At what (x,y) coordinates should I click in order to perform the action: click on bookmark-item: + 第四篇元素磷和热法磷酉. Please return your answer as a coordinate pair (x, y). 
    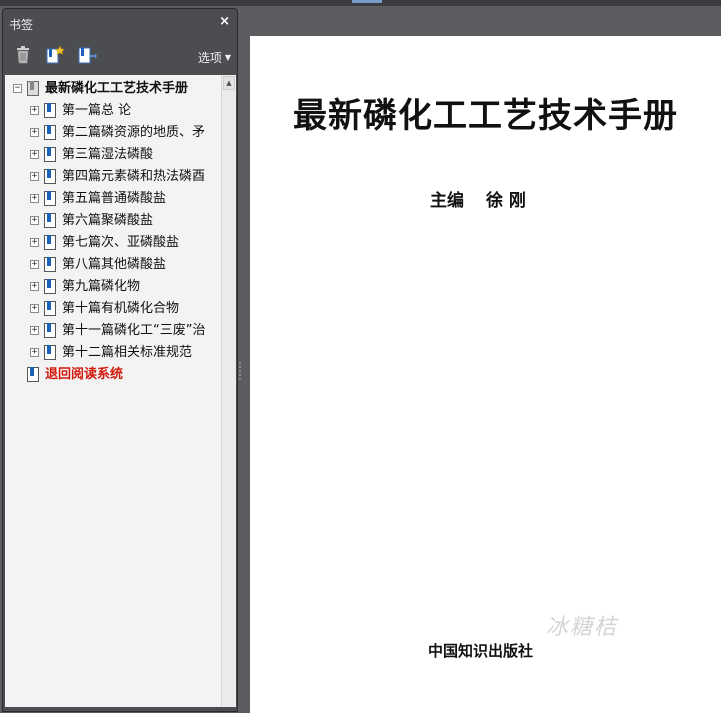
    Looking at the image, I should click on (113, 177).